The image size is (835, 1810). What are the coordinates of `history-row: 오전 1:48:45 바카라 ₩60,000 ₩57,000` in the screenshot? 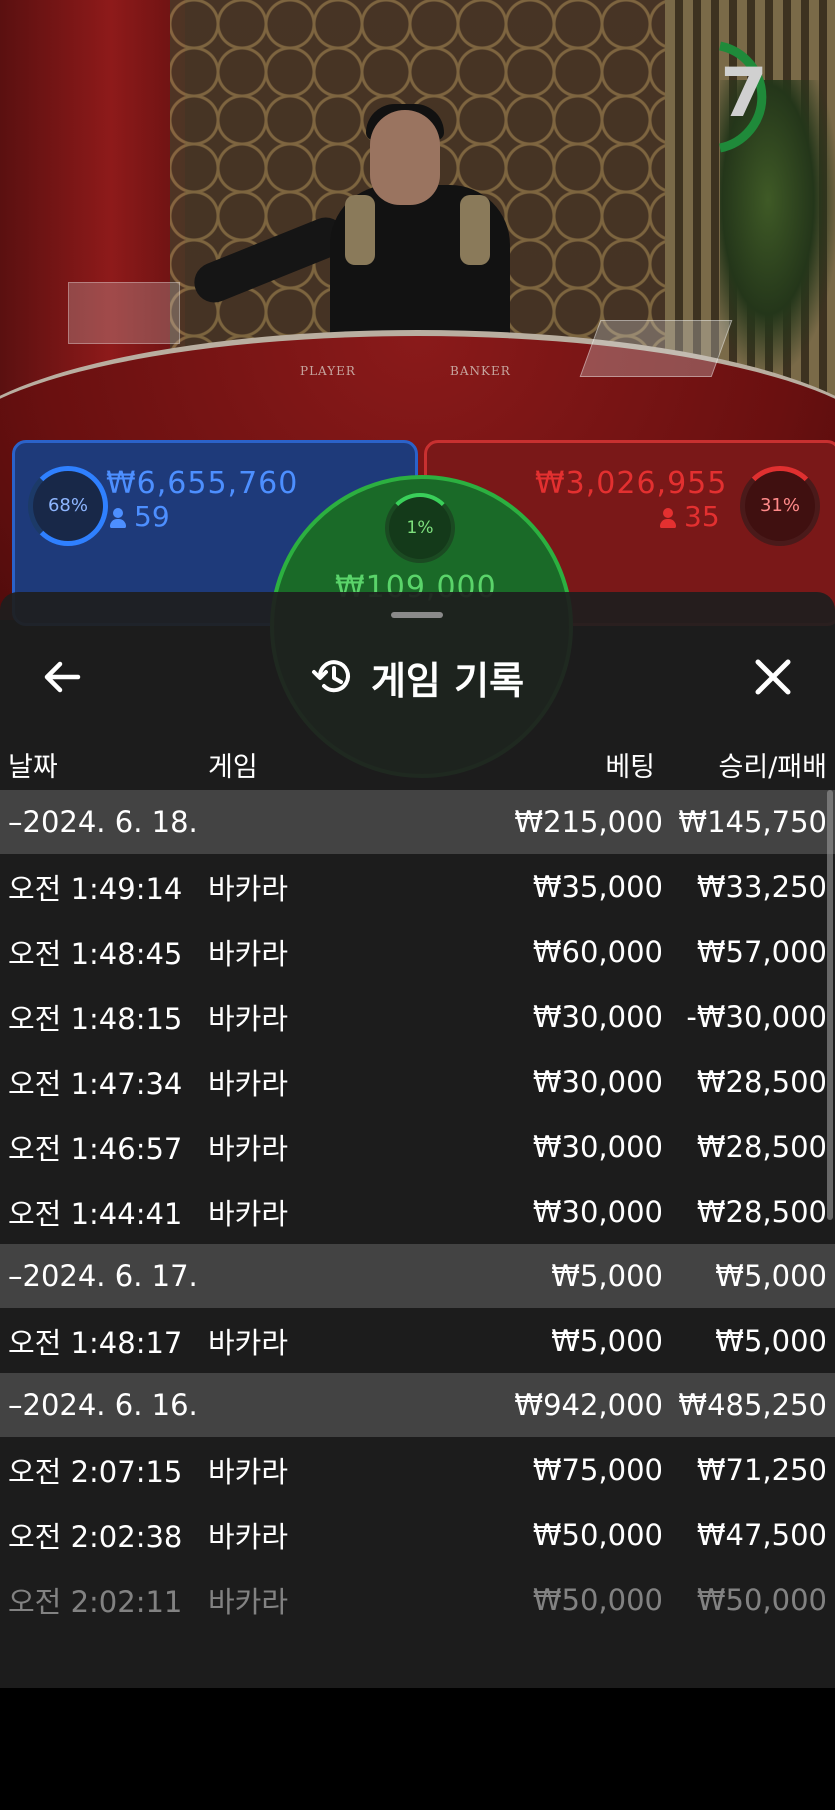 It's located at (417, 951).